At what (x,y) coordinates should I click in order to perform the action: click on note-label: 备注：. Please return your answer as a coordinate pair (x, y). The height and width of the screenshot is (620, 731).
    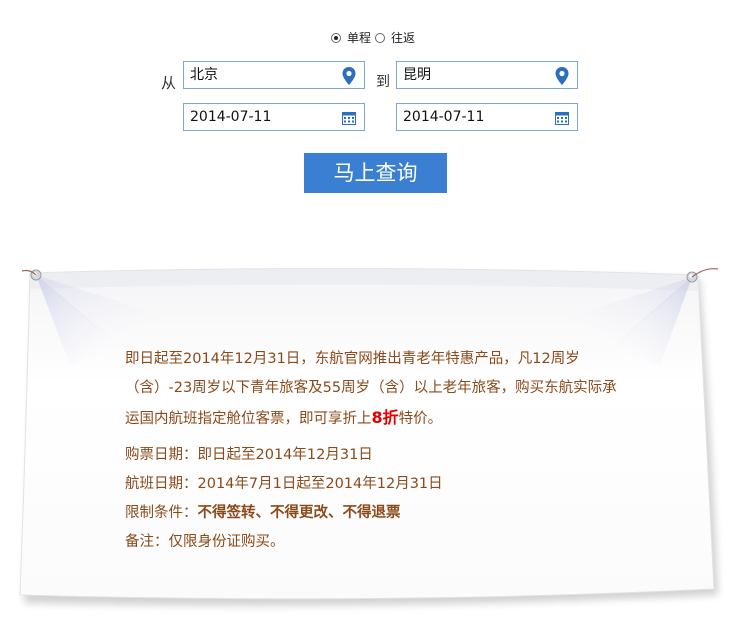
    Looking at the image, I should click on (147, 542).